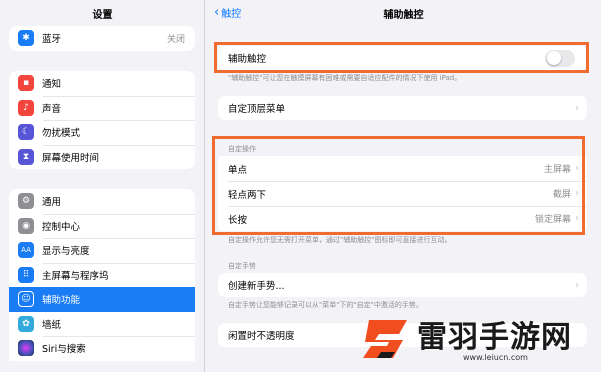 This screenshot has width=601, height=372. I want to click on sidebar-group-connectivity: ✱ 蓝牙 关闭, so click(102, 38).